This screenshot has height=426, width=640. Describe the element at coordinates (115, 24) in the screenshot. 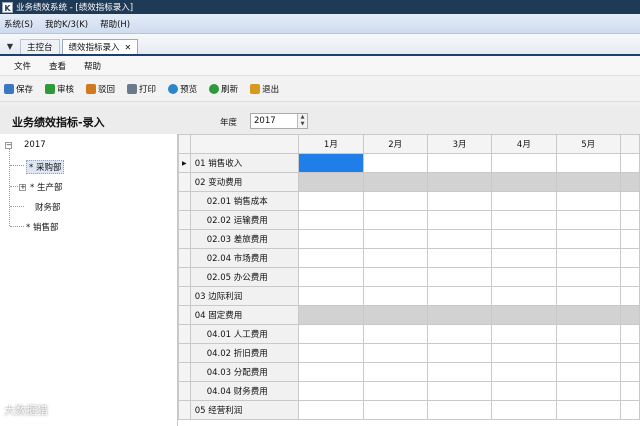

I see `menu-help: 帮助(H)` at that location.